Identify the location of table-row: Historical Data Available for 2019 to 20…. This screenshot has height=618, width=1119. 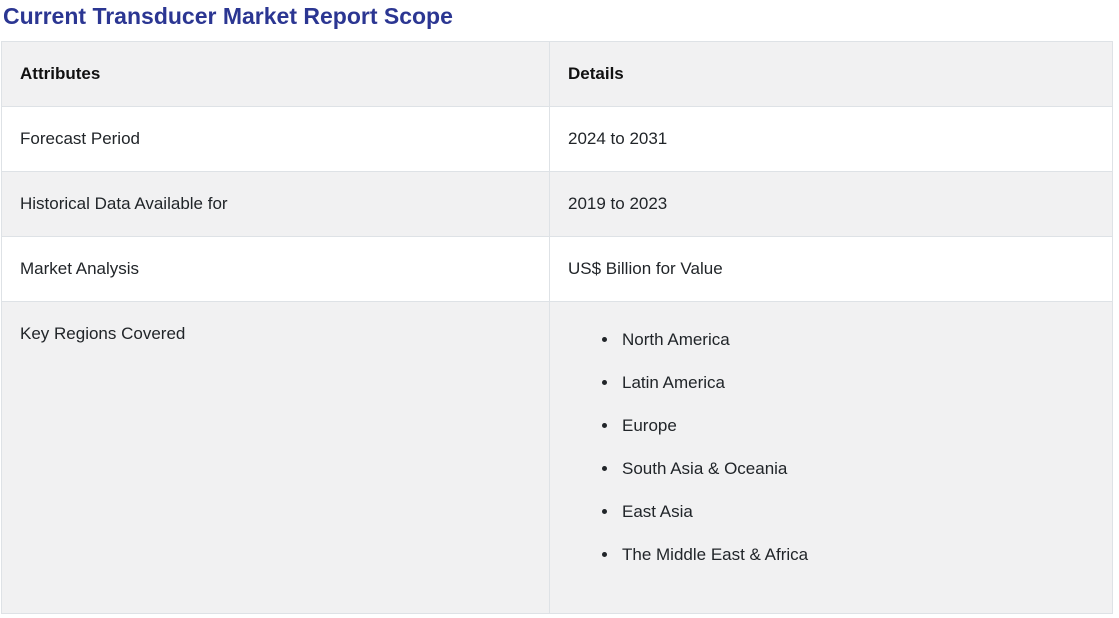
(557, 204).